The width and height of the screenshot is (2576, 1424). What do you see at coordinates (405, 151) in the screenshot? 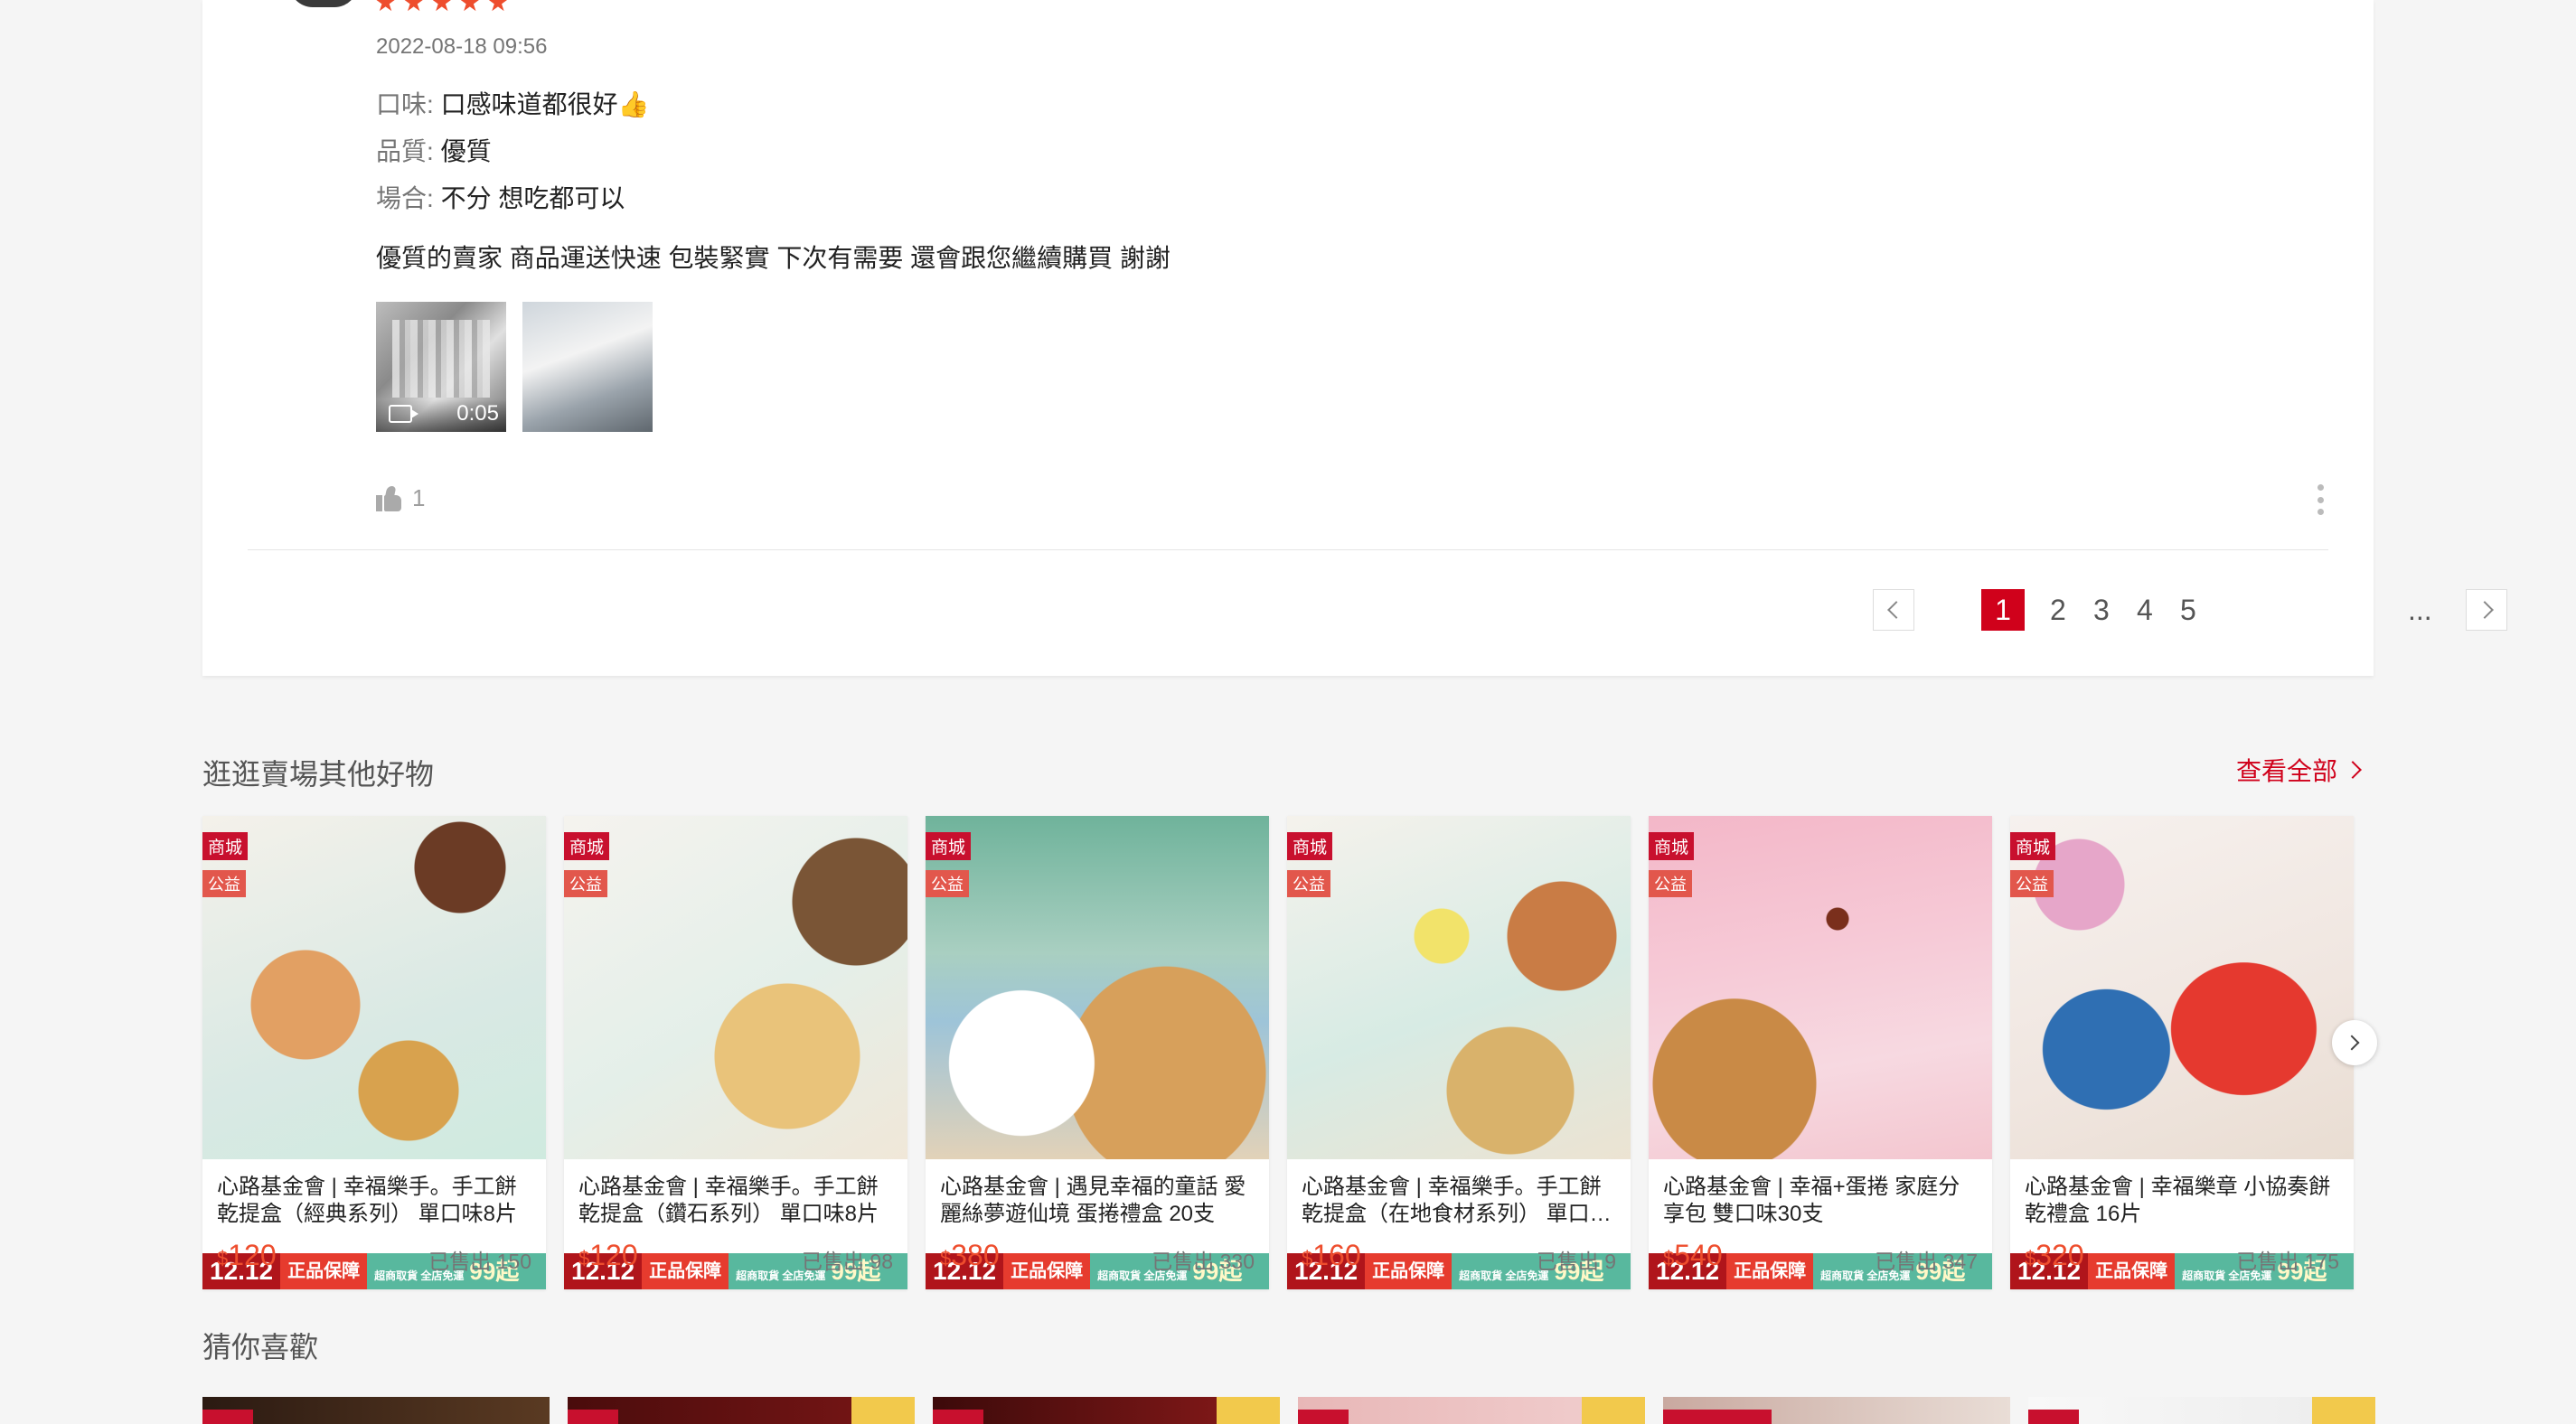
I see `quality-label: 品質:` at bounding box center [405, 151].